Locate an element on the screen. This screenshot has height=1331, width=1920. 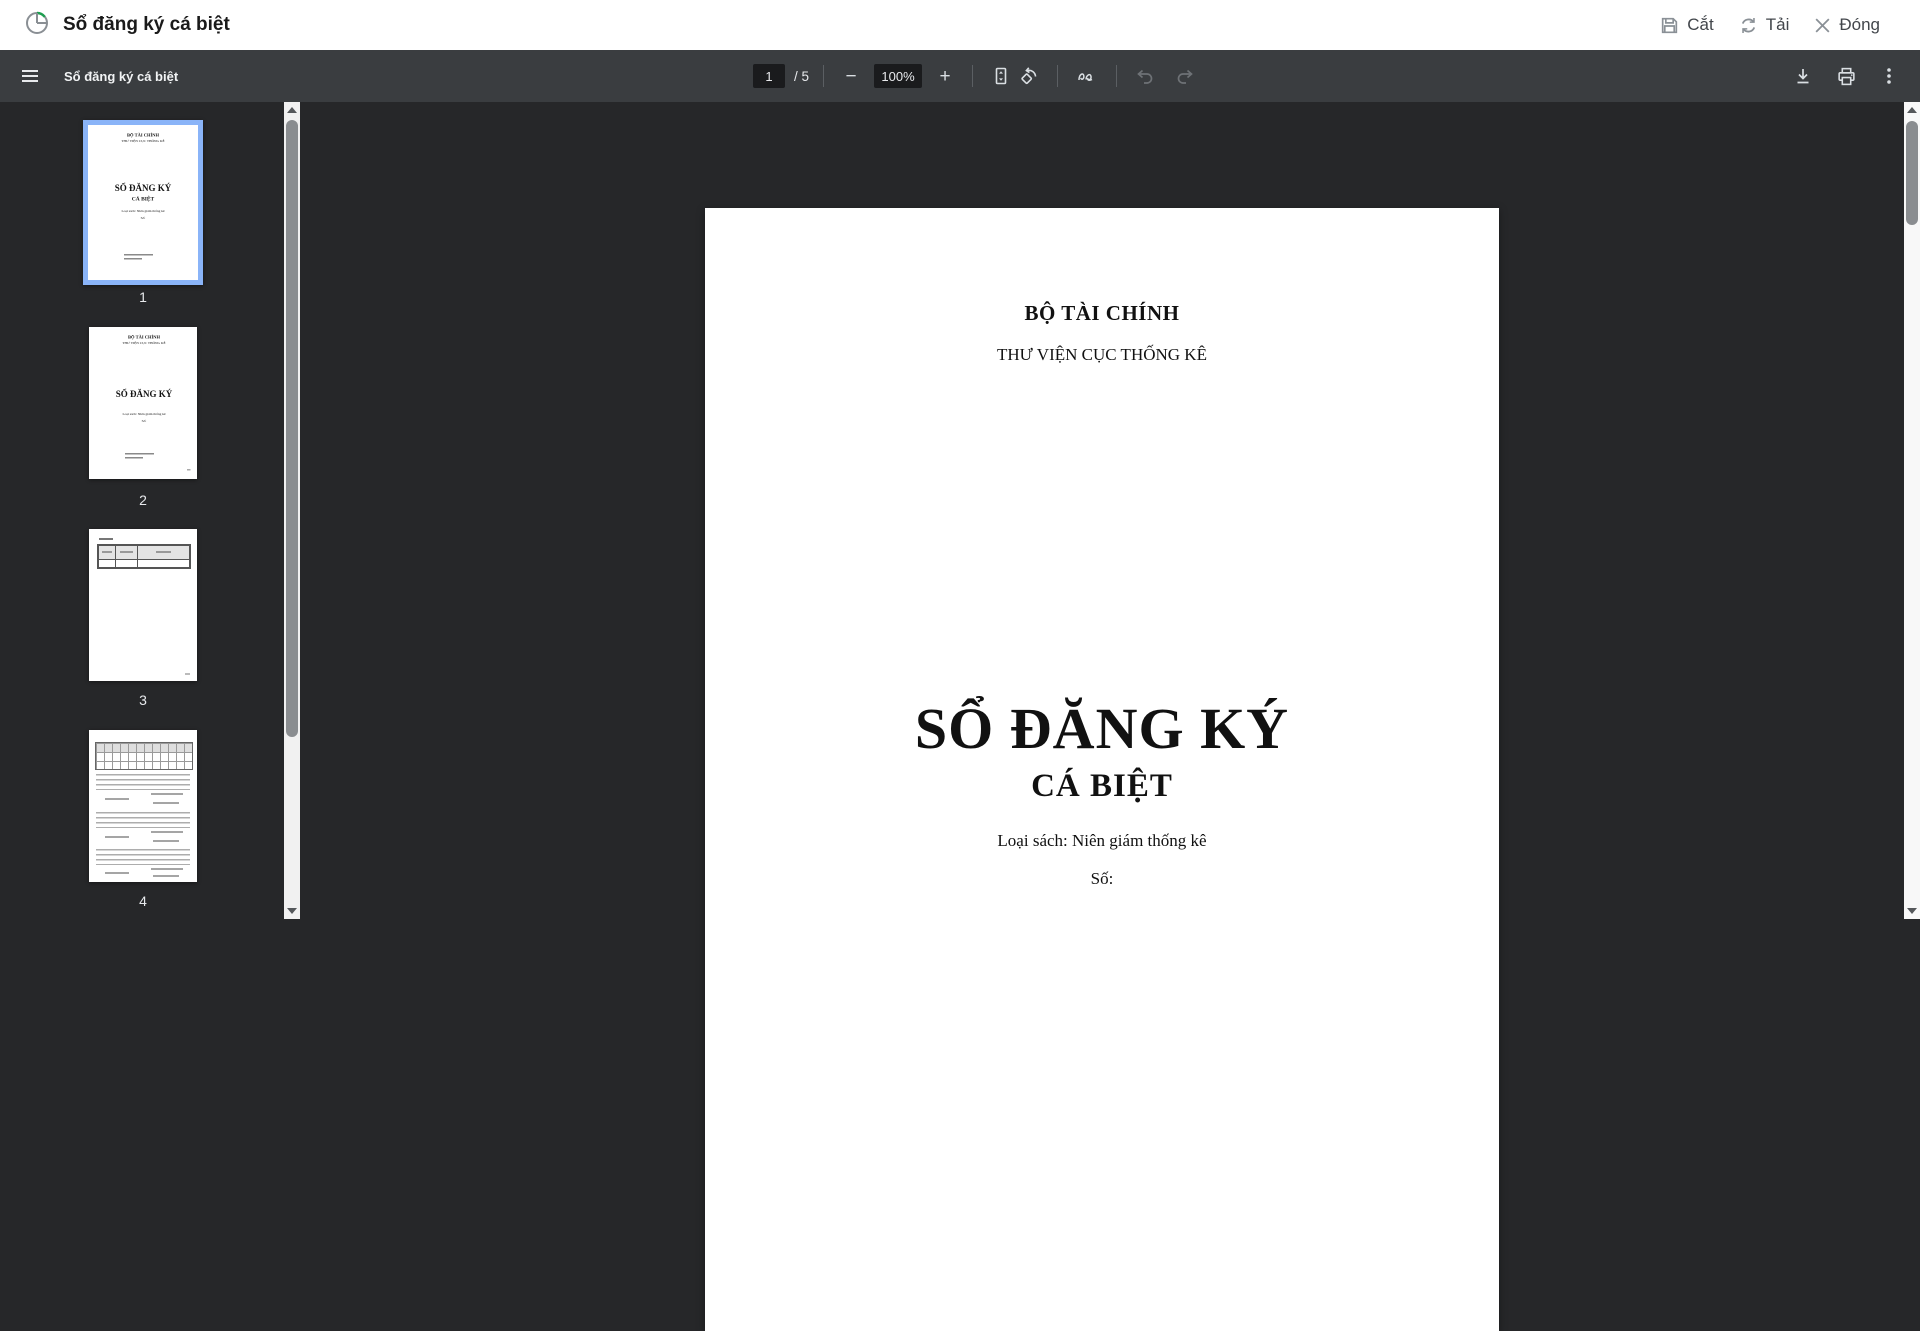
document-scrollbar is located at coordinates (1912, 510).